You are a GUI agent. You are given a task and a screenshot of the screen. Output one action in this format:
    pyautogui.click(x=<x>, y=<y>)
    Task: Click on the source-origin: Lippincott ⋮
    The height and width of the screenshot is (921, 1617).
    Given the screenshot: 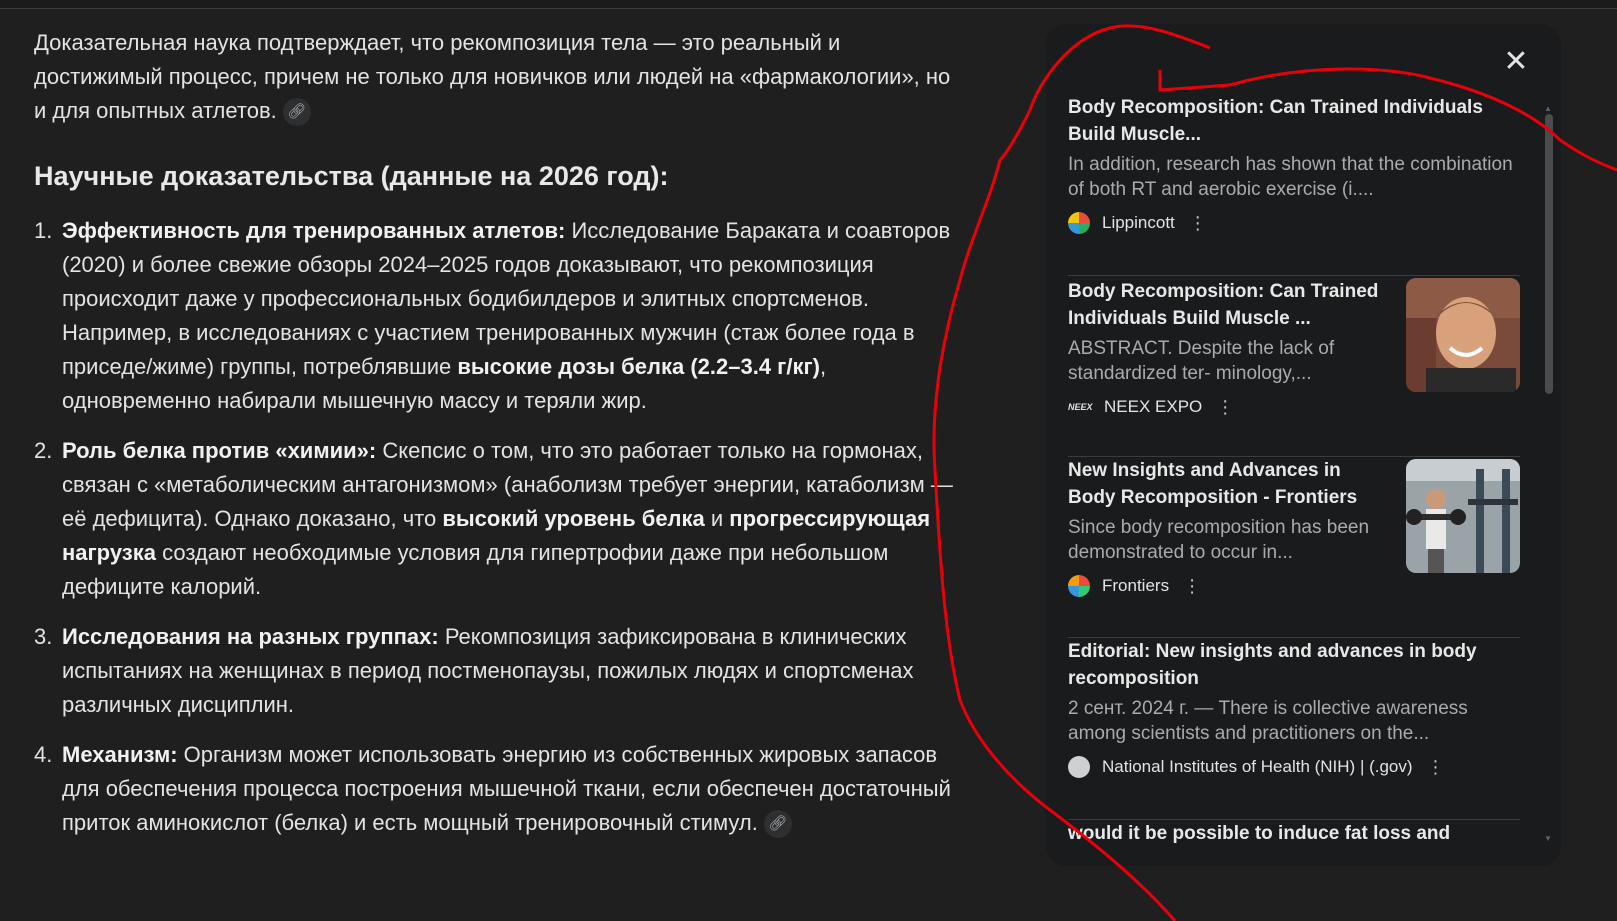 What is the action you would take?
    pyautogui.click(x=1294, y=223)
    